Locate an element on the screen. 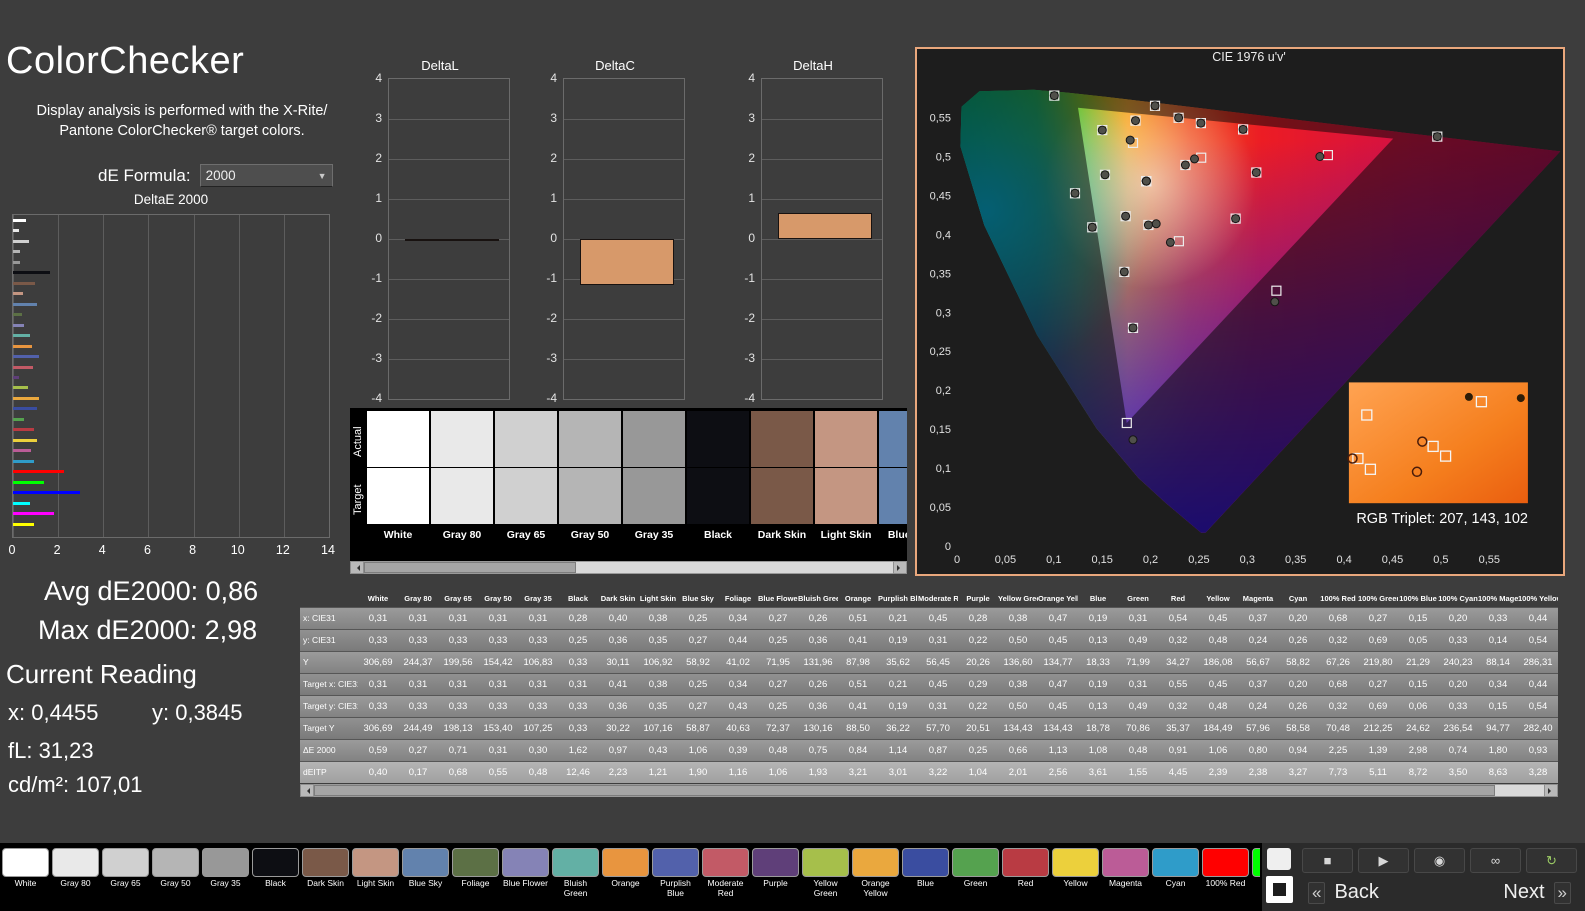 The image size is (1585, 911). patch-button: Gray 35 is located at coordinates (225, 879).